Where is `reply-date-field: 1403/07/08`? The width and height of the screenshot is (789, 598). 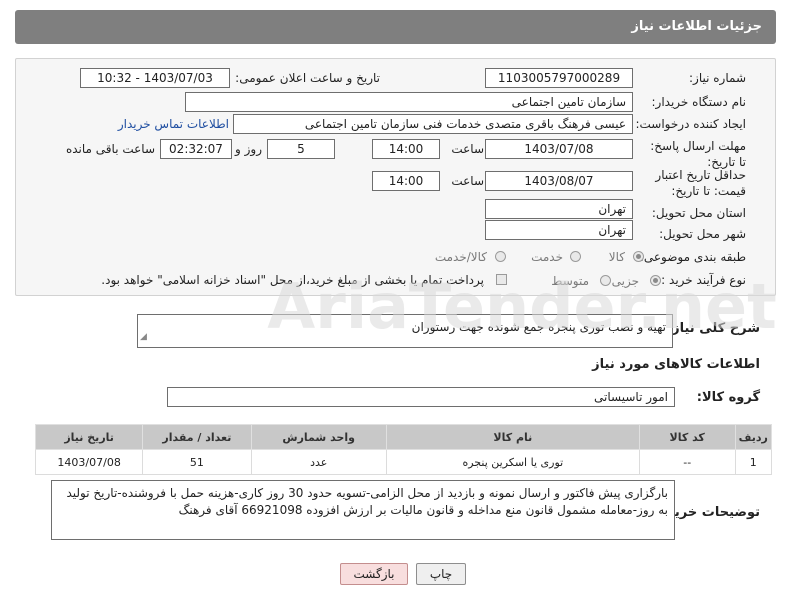 reply-date-field: 1403/07/08 is located at coordinates (559, 149).